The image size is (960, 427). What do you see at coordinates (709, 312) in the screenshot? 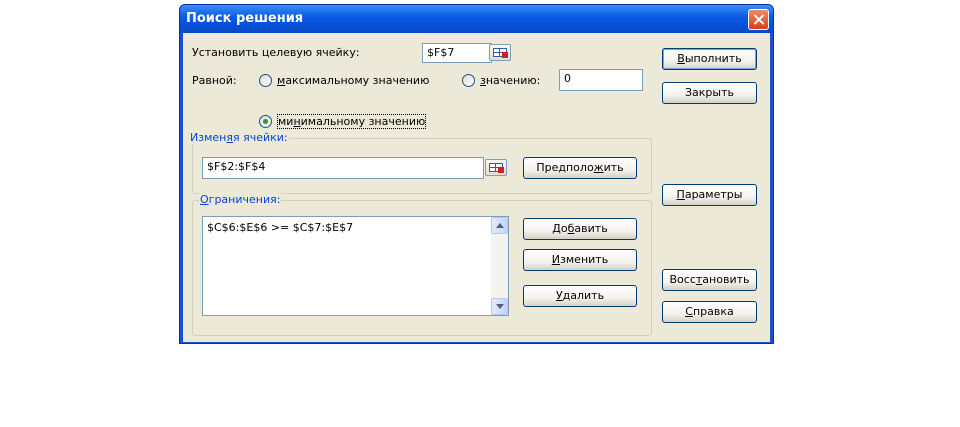
I see `help-button: Справка` at bounding box center [709, 312].